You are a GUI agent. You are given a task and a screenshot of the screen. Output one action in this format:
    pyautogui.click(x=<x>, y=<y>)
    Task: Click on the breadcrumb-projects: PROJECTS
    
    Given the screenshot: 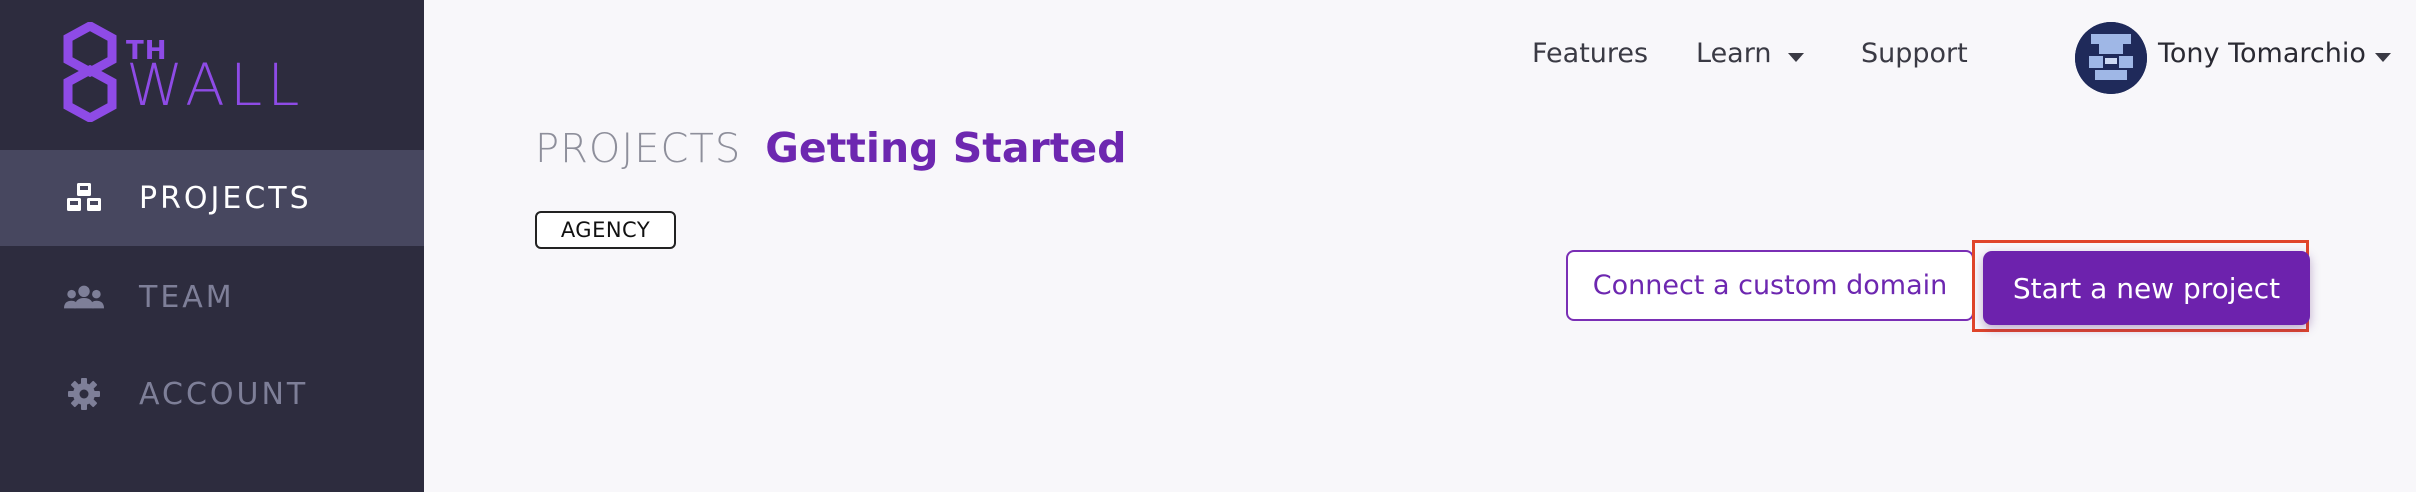 What is the action you would take?
    pyautogui.click(x=638, y=149)
    